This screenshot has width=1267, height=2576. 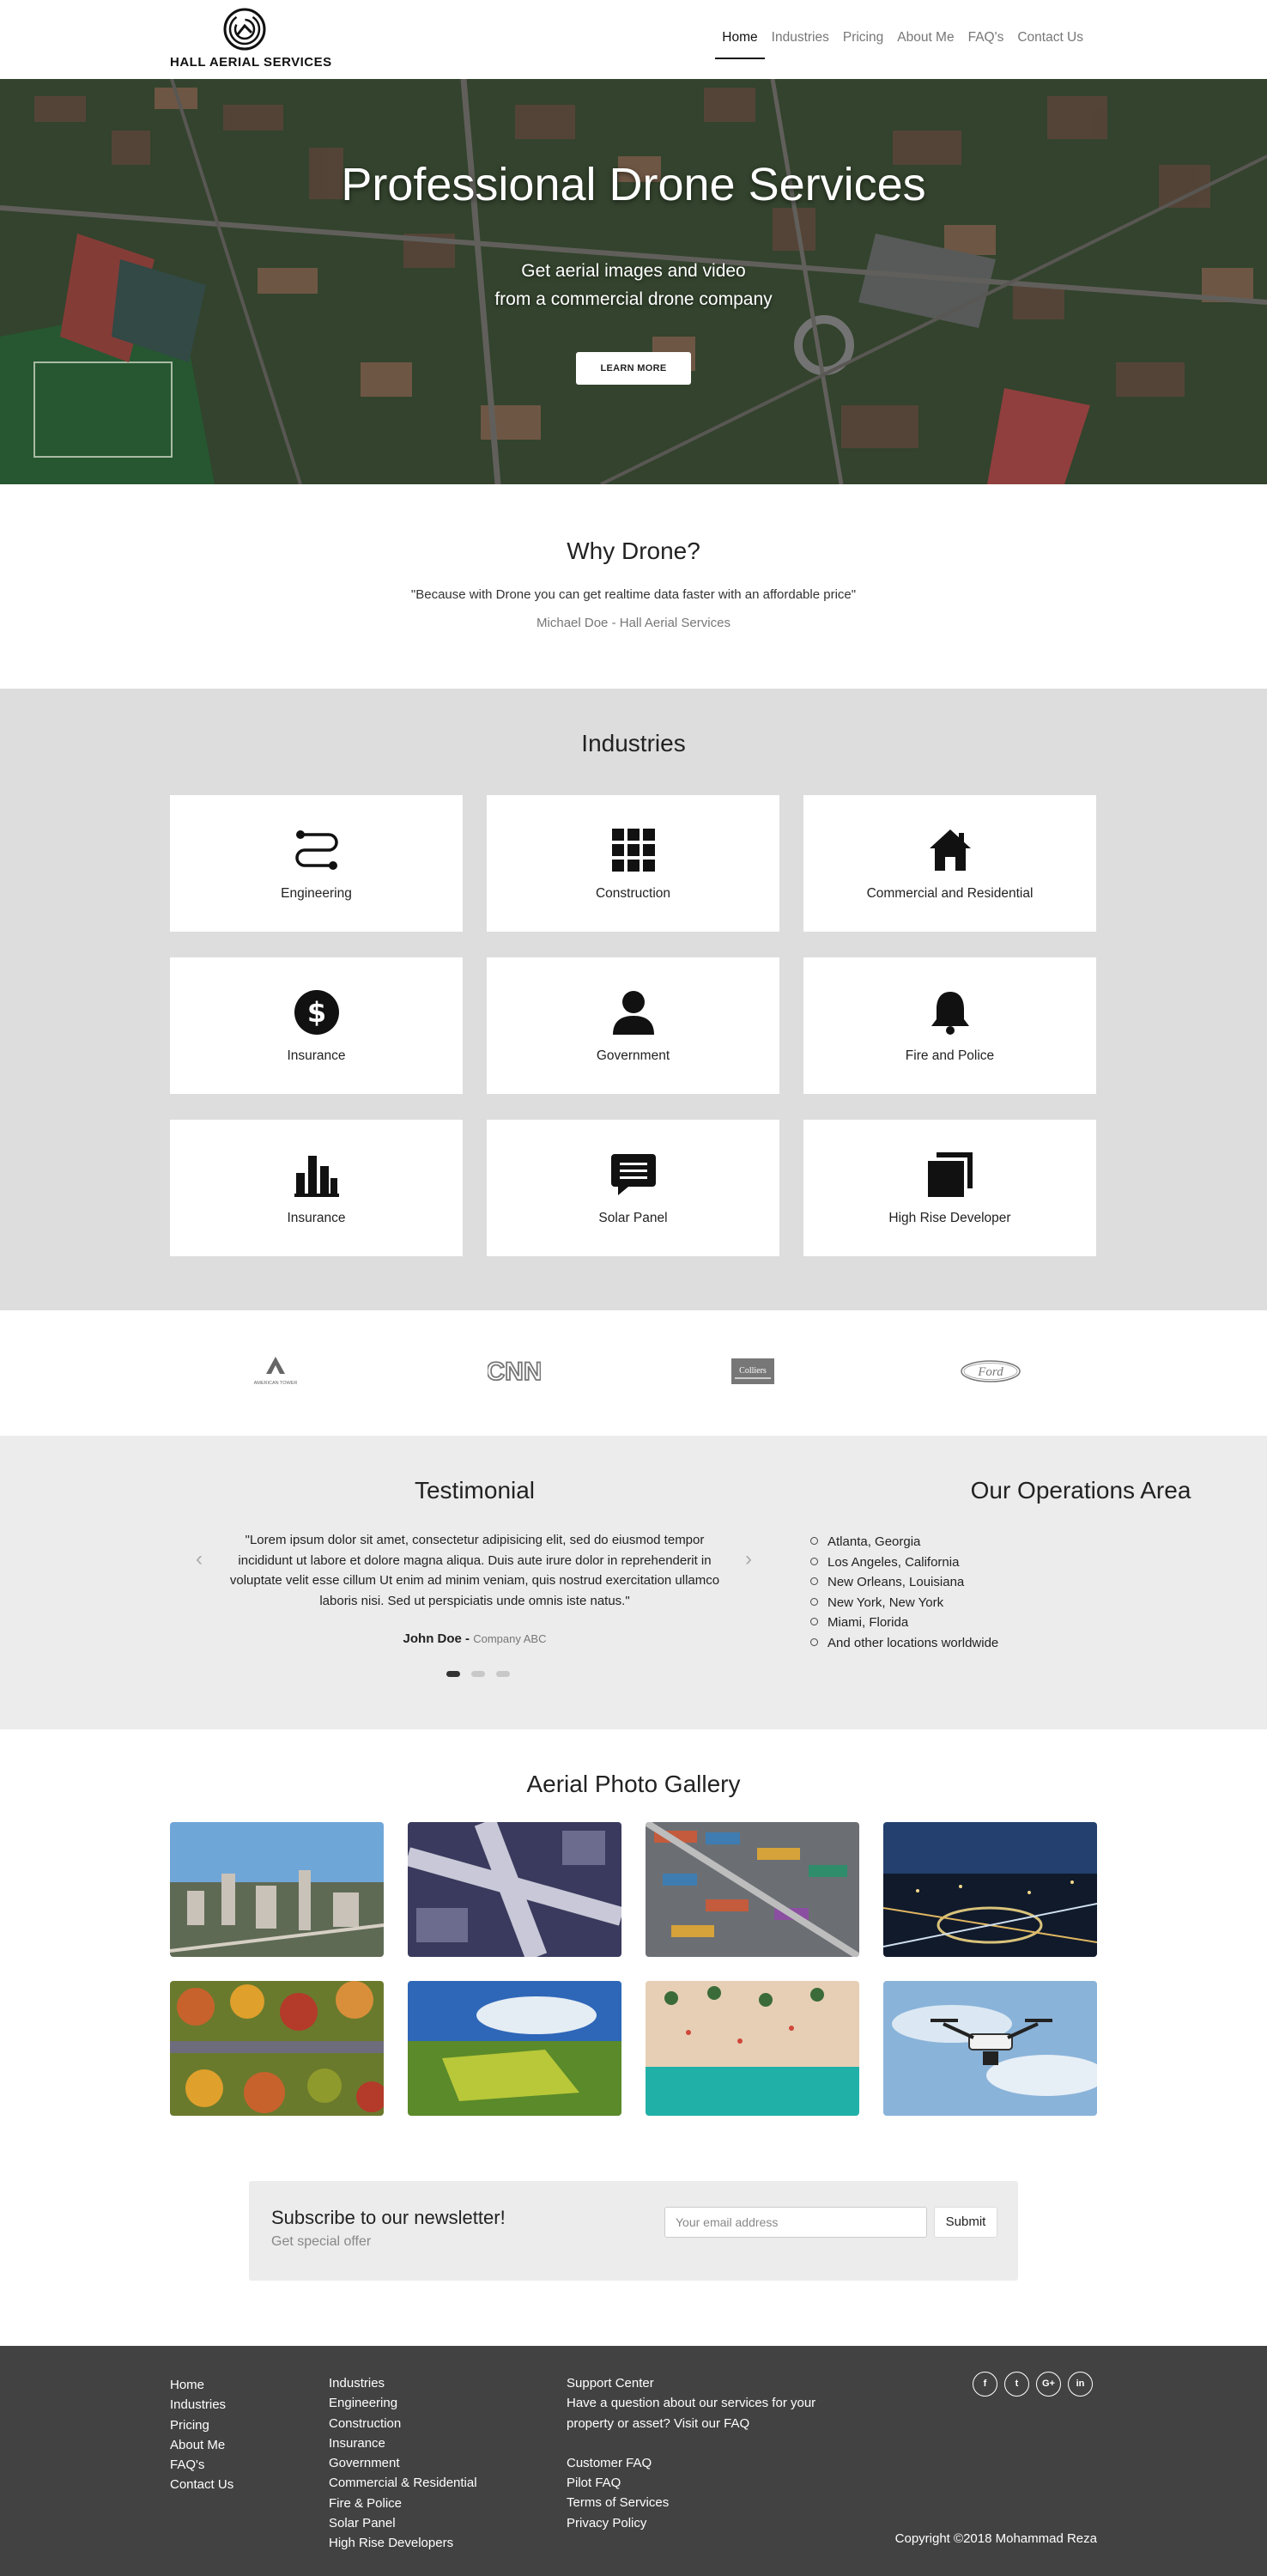 I want to click on gallery-photo-beach, so click(x=753, y=2048).